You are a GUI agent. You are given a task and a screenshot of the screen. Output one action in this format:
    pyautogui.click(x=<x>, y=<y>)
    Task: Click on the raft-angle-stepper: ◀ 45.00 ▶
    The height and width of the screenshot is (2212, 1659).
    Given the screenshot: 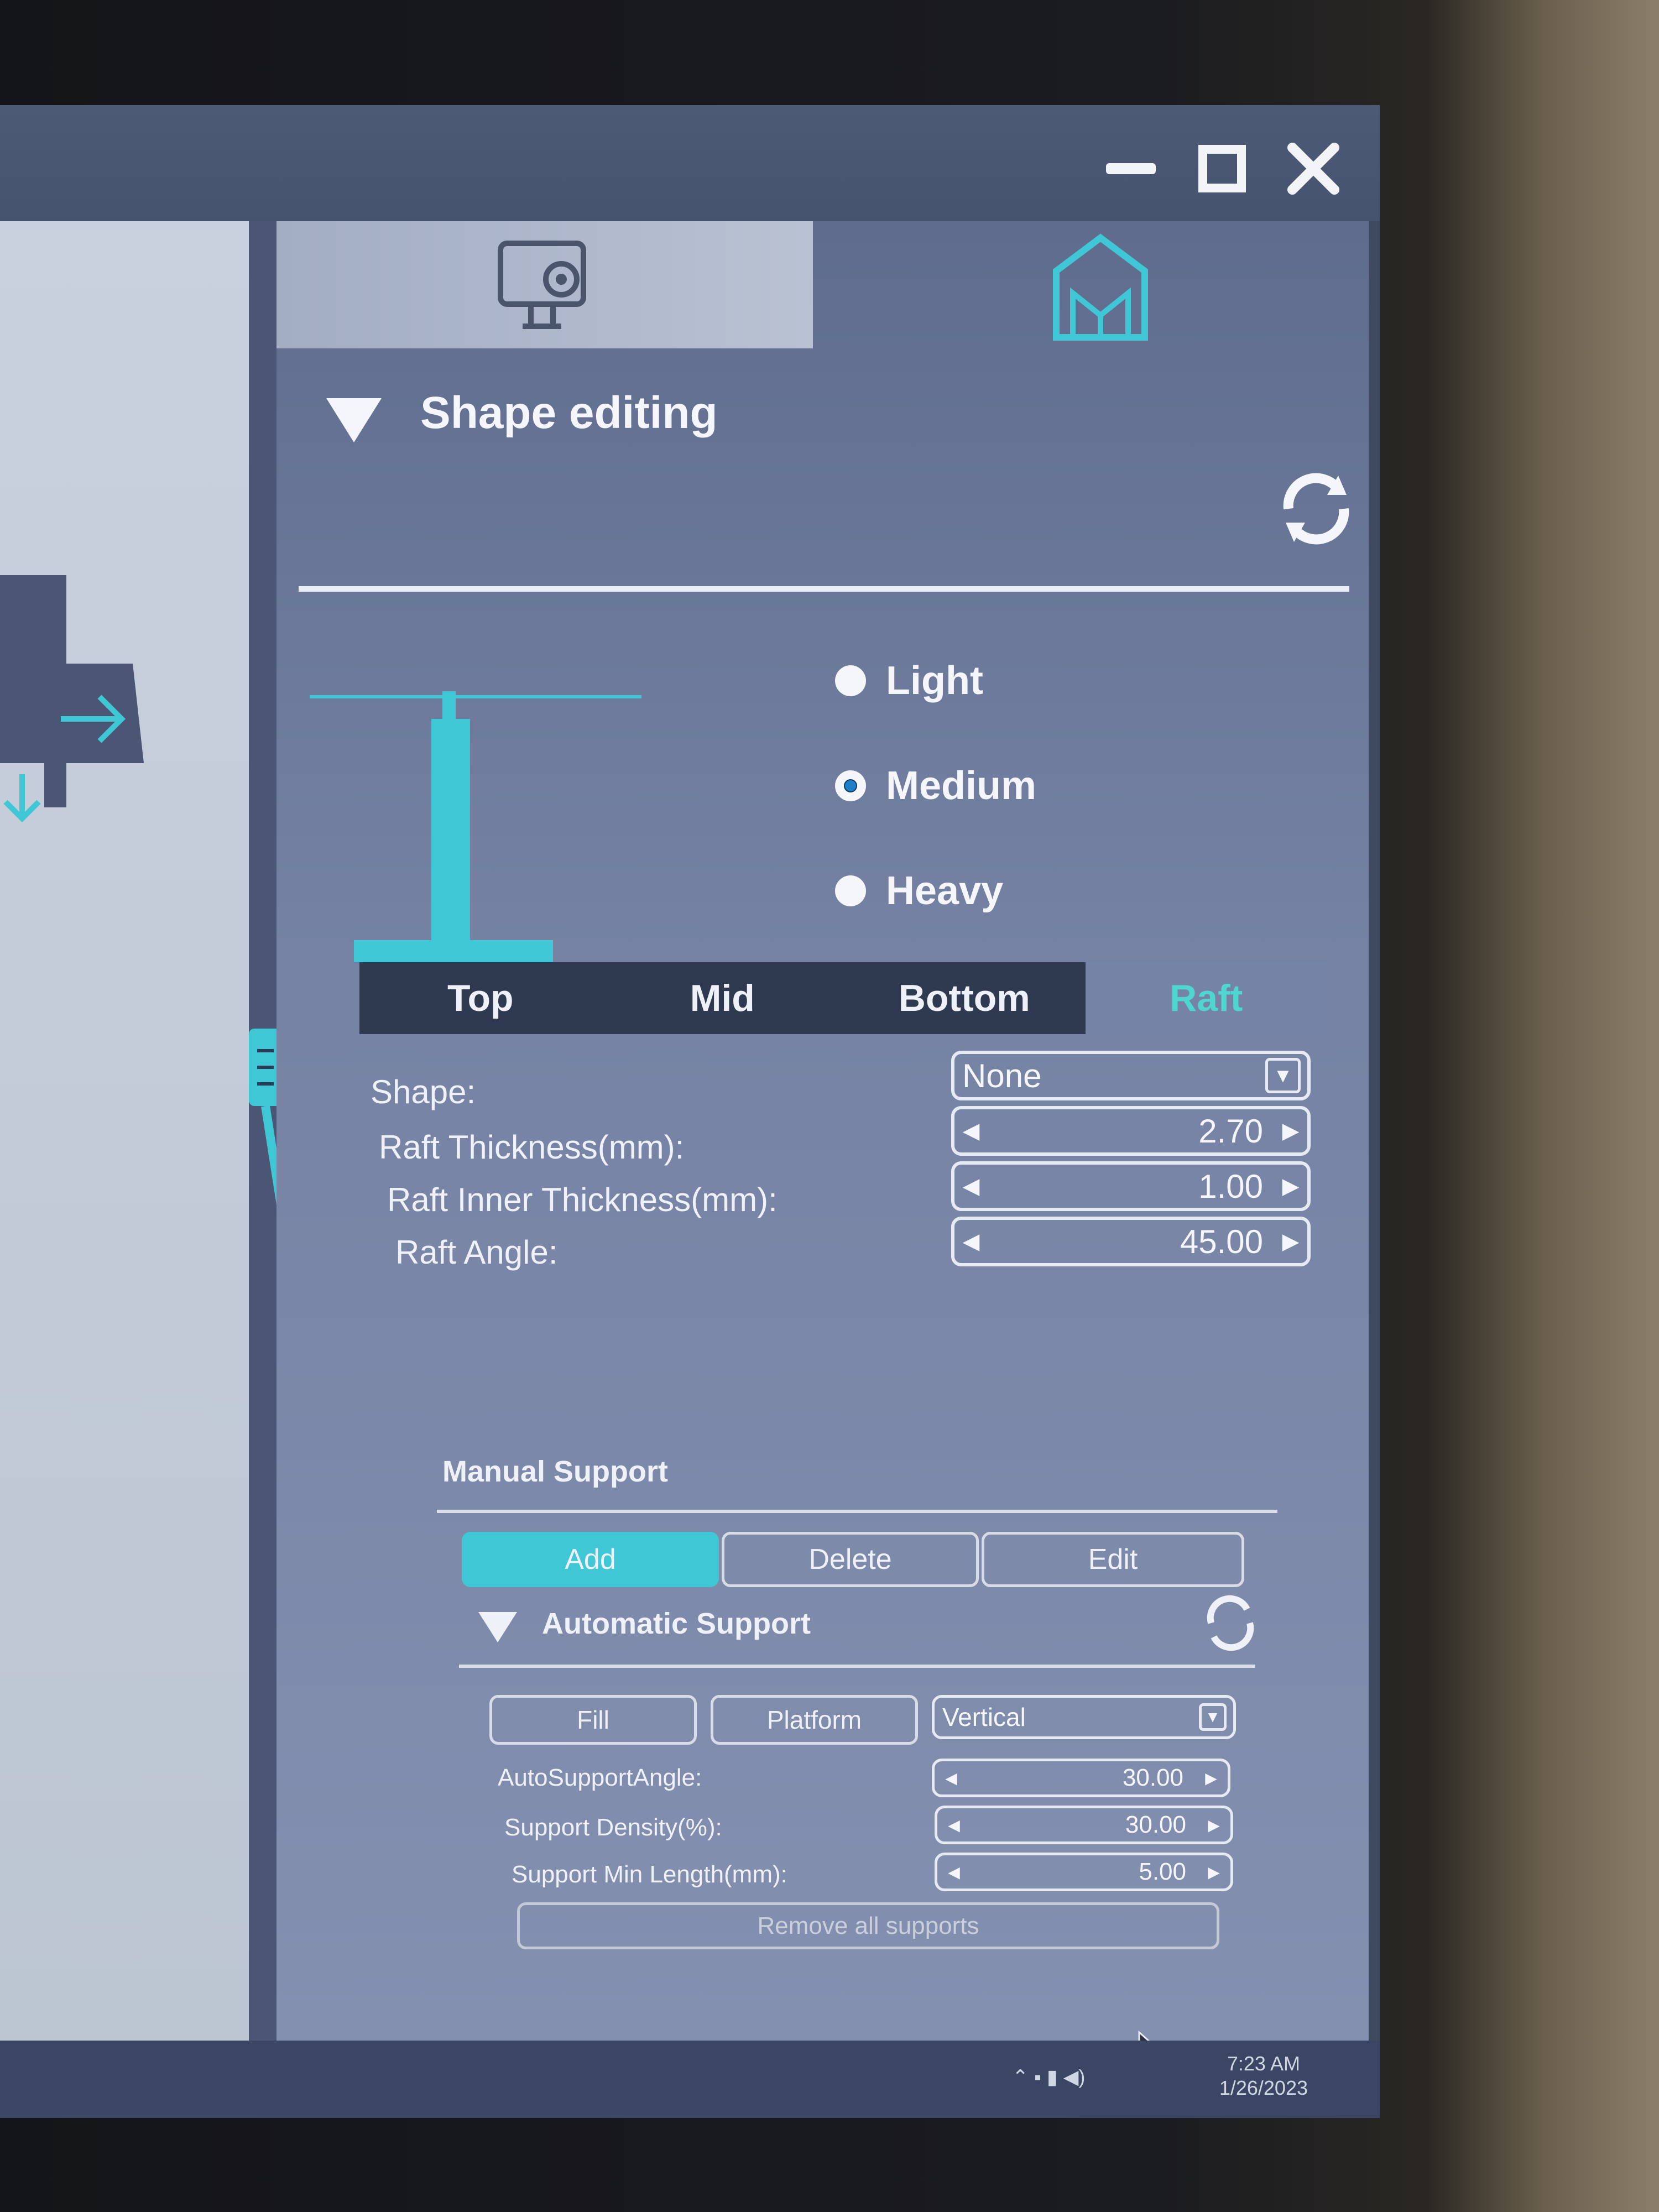 What is the action you would take?
    pyautogui.click(x=1131, y=1241)
    